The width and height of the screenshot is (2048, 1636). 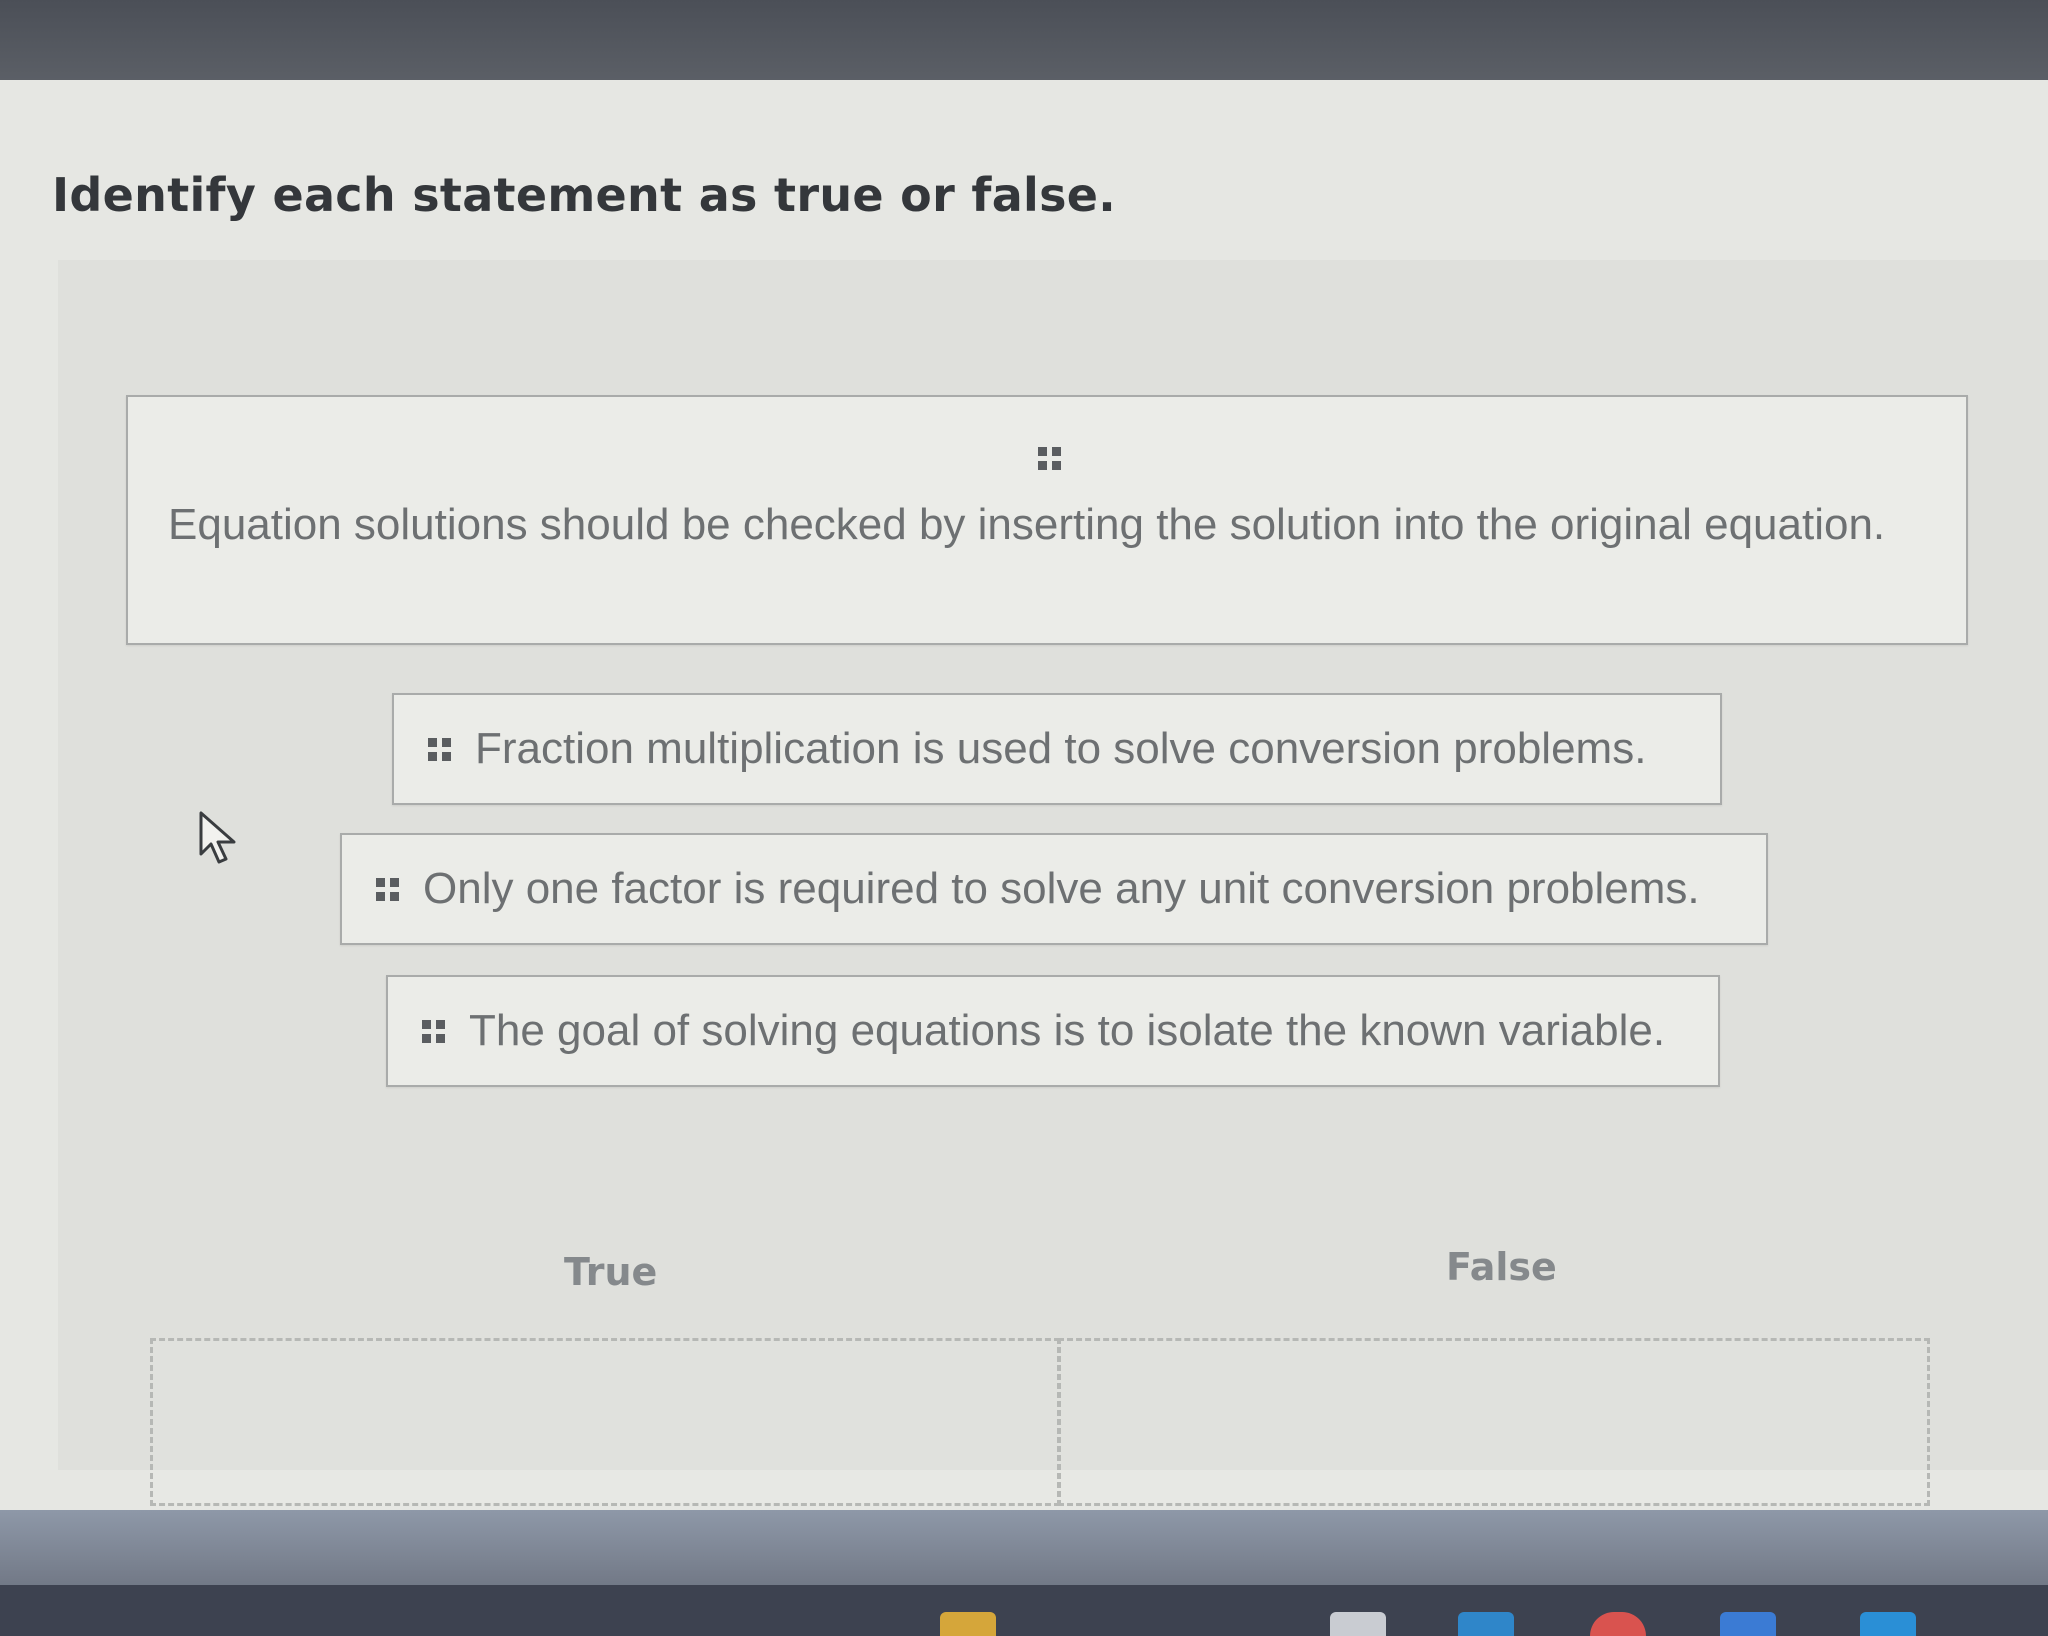 I want to click on mouse-pointer-icon, so click(x=217, y=837).